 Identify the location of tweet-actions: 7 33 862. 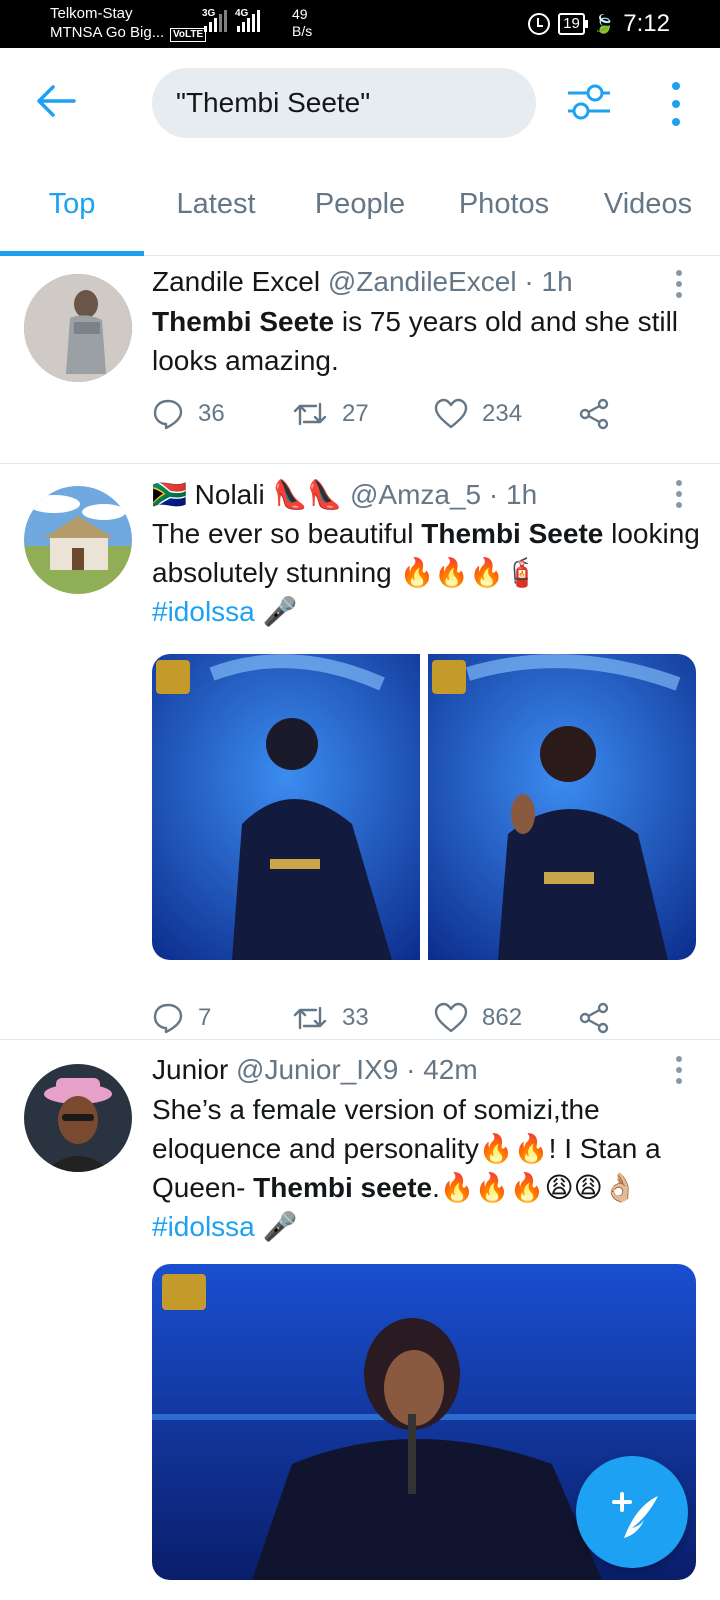
(382, 1018).